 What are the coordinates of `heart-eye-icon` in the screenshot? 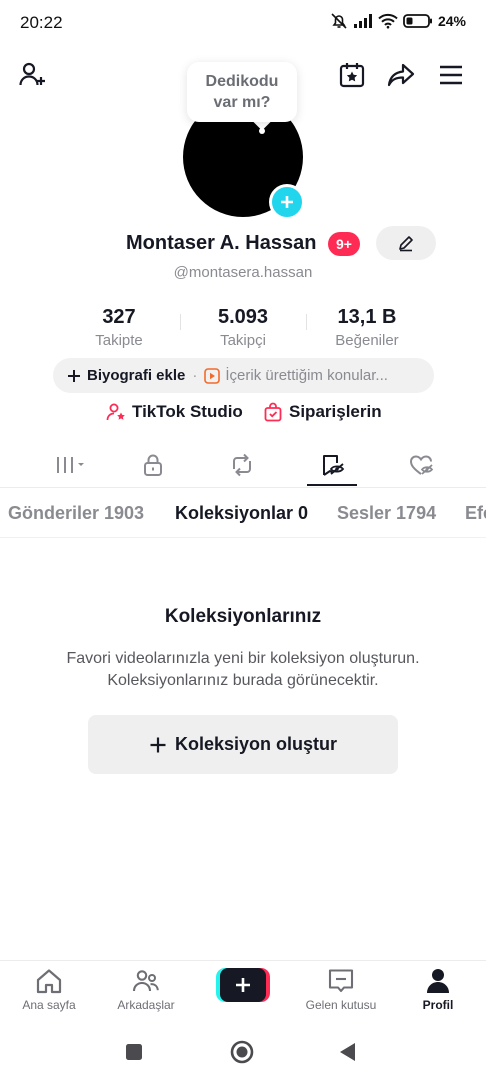 It's located at (421, 465).